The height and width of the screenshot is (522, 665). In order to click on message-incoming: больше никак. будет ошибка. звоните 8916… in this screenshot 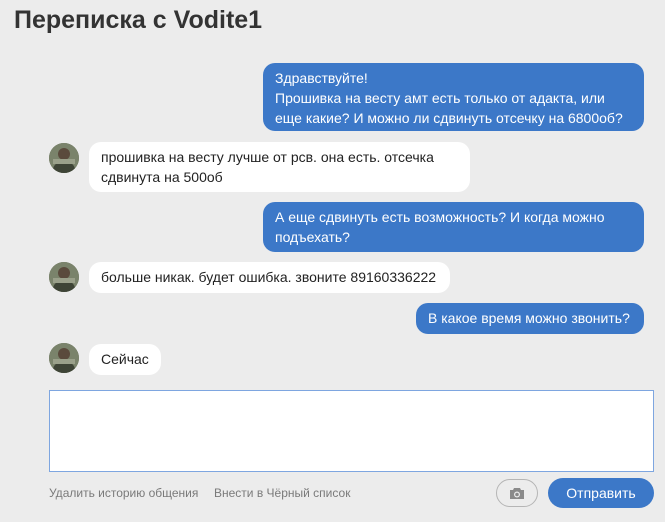, I will do `click(269, 277)`.